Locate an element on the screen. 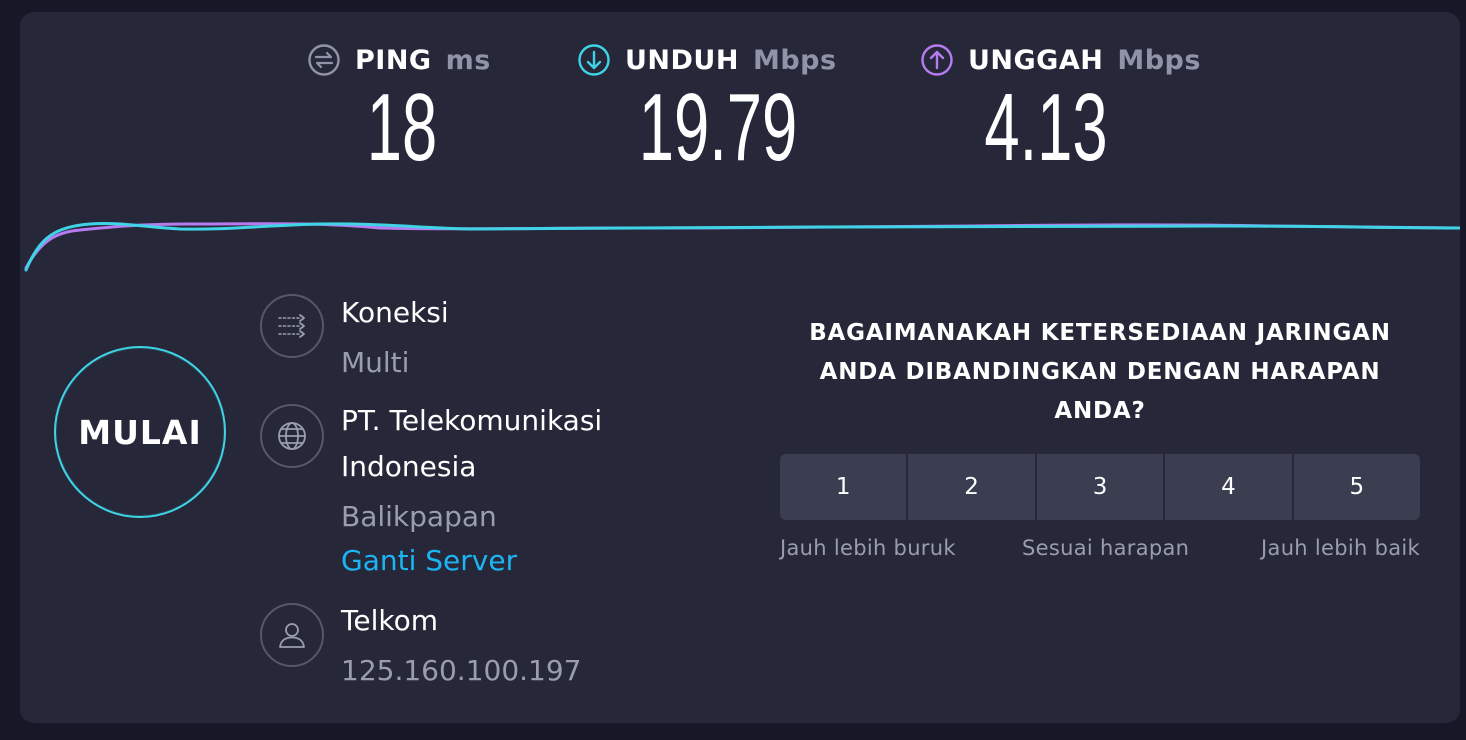 This screenshot has width=1466, height=740. upload-arrow-icon is located at coordinates (937, 60).